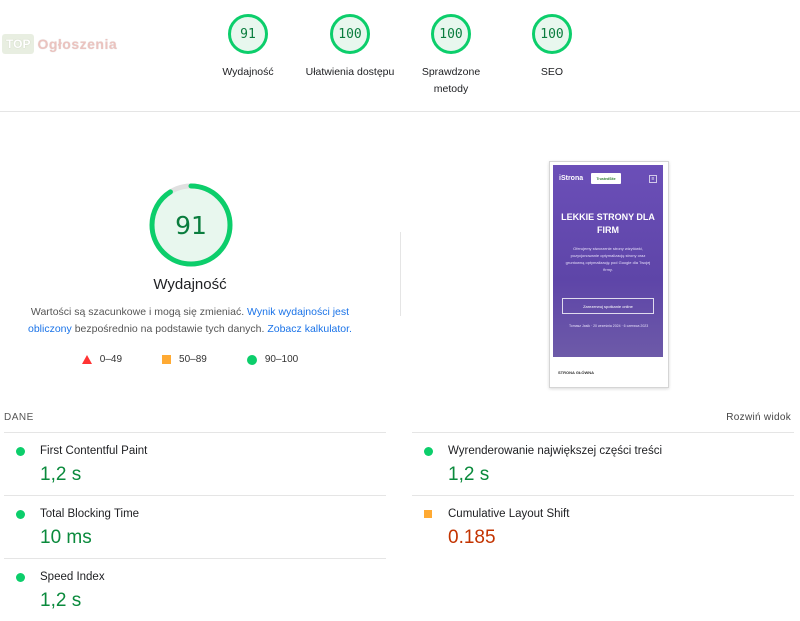 The width and height of the screenshot is (800, 621). I want to click on legend-good: 90–100, so click(272, 359).